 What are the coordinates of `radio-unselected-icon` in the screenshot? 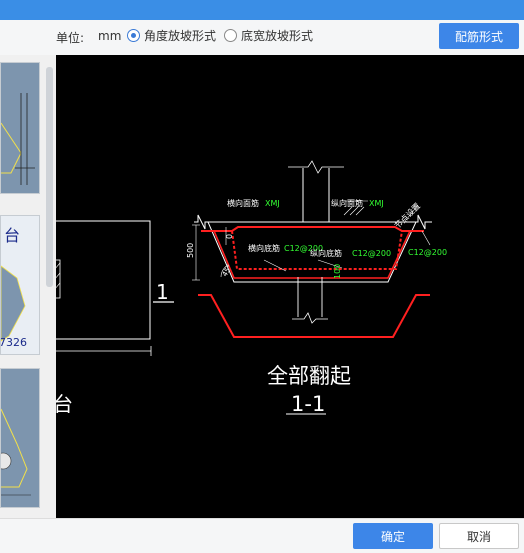 It's located at (230, 35).